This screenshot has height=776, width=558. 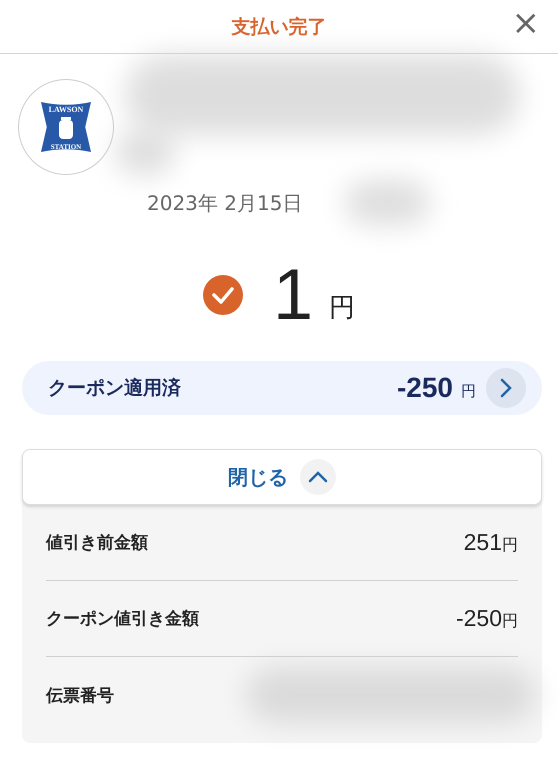 What do you see at coordinates (483, 542) in the screenshot?
I see `detail-value: 251` at bounding box center [483, 542].